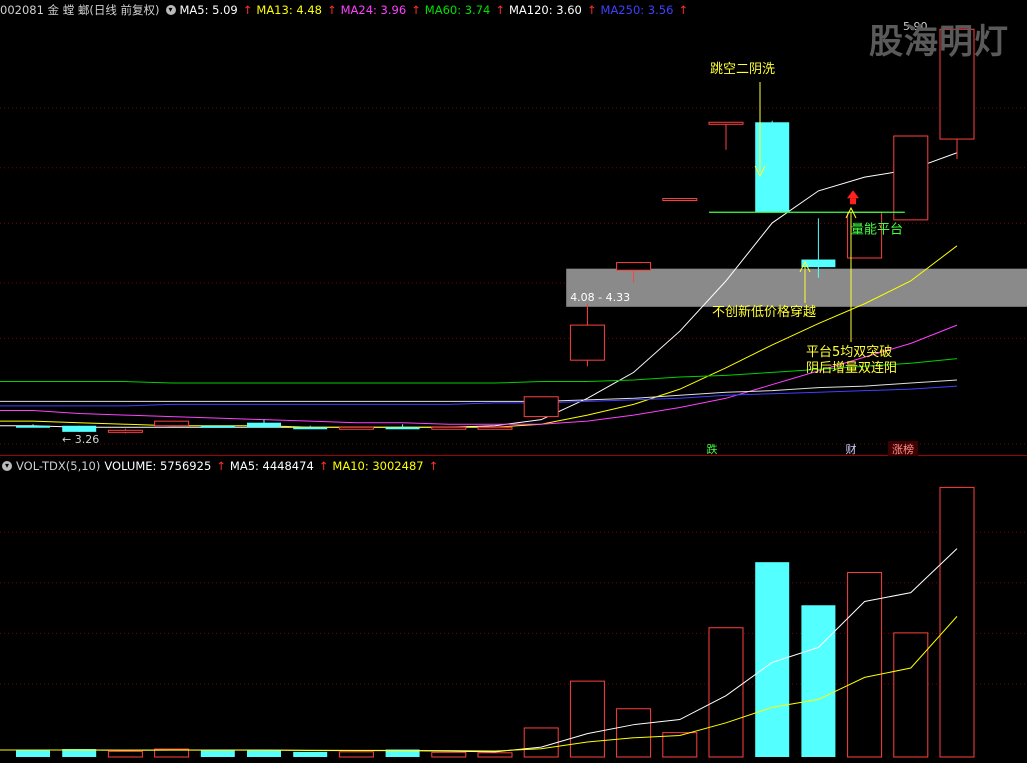  Describe the element at coordinates (851, 449) in the screenshot. I see `tag-cai: 财` at that location.